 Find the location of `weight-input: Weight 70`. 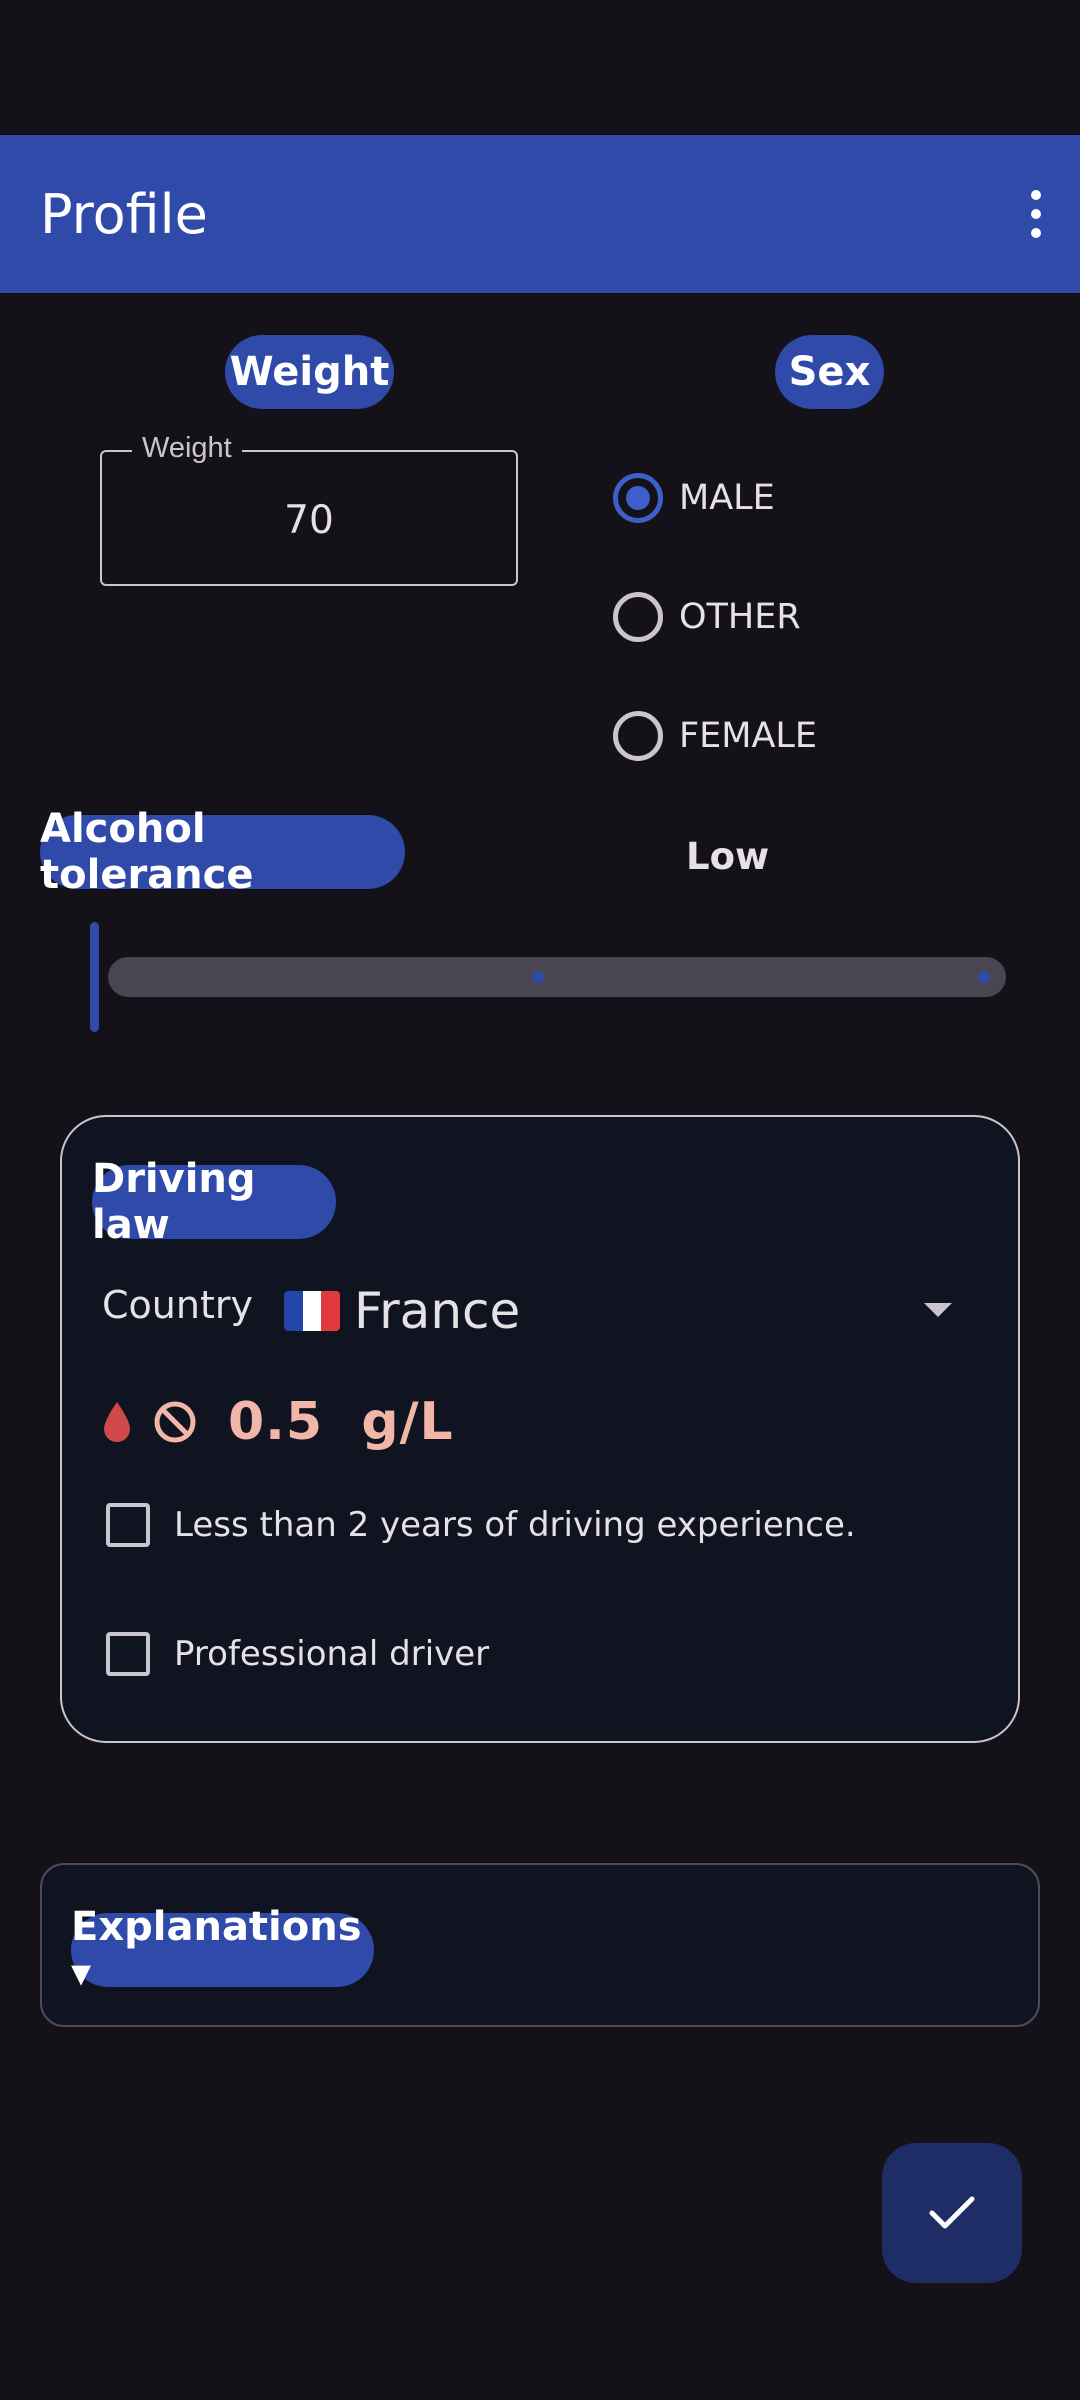

weight-input: Weight 70 is located at coordinates (309, 509).